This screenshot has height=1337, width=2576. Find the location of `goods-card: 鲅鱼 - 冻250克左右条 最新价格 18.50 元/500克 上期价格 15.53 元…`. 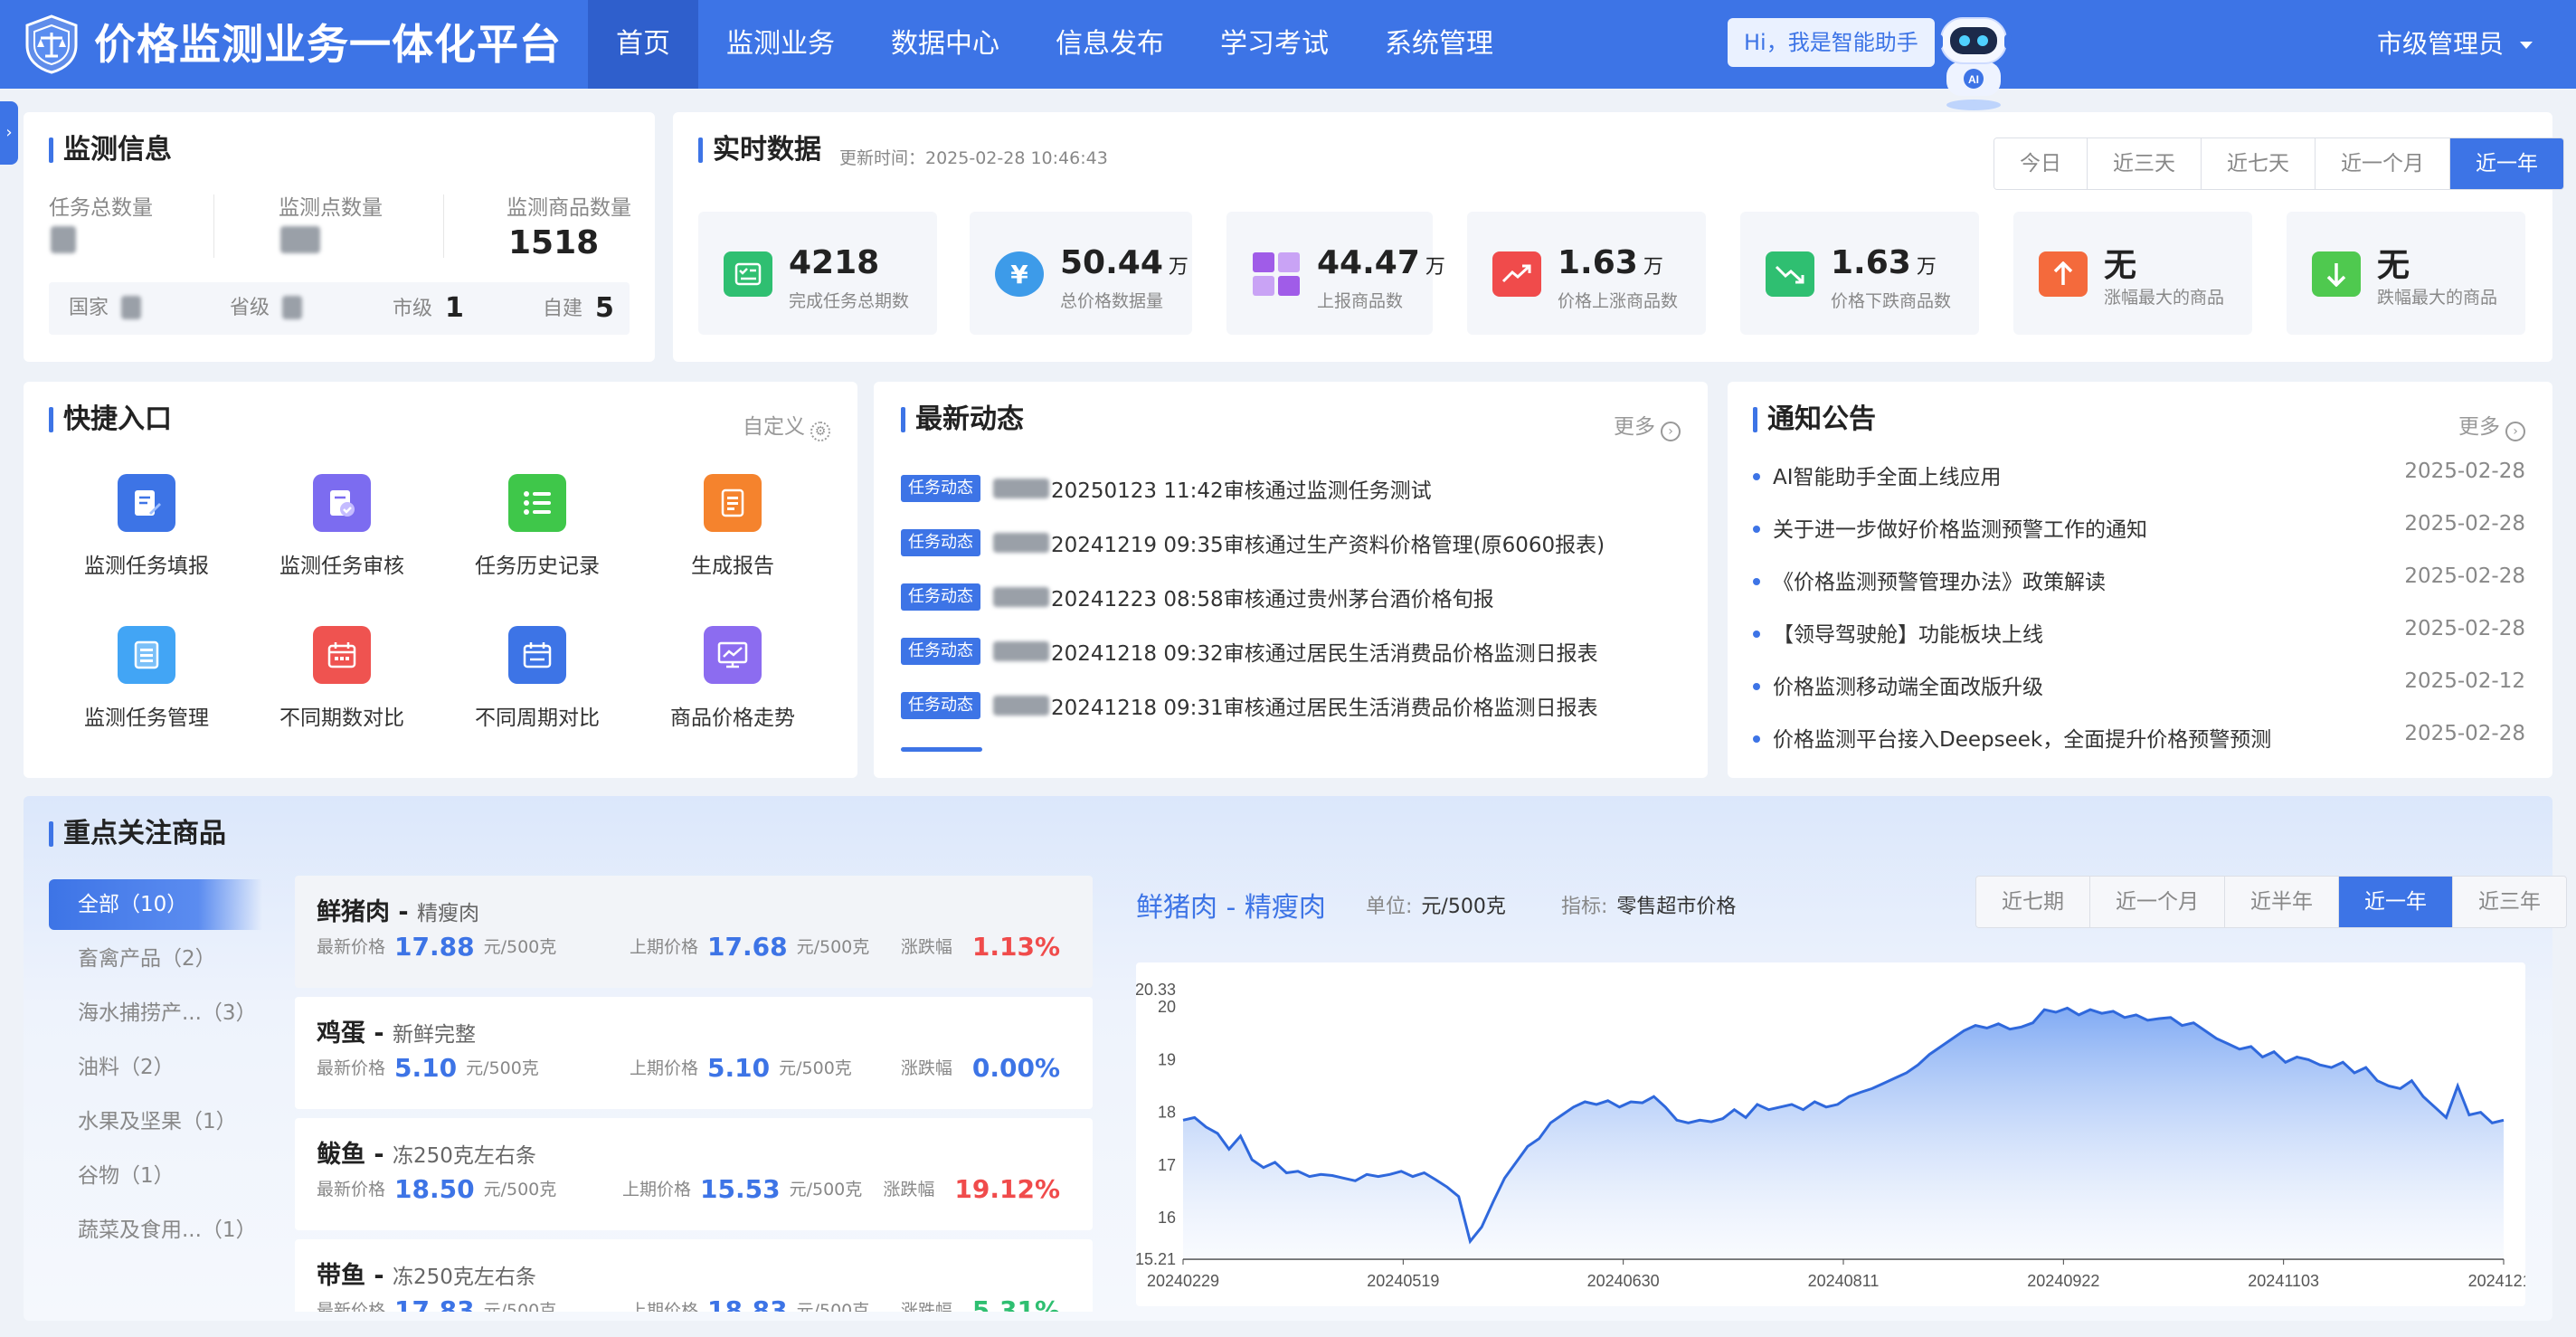

goods-card: 鲅鱼 - 冻250克左右条 最新价格 18.50 元/500克 上期价格 15.53 元… is located at coordinates (694, 1174).